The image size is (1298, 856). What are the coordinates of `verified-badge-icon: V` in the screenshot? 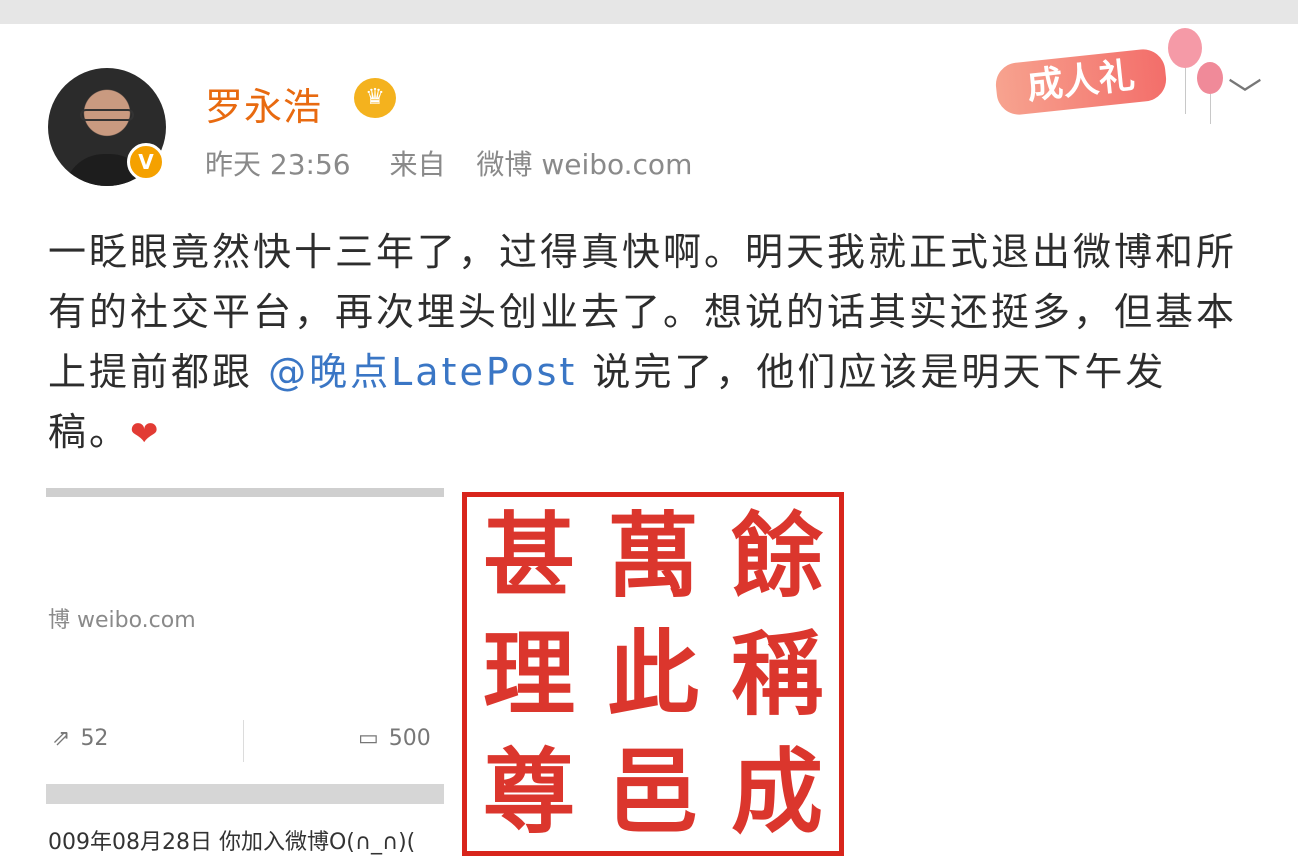 It's located at (146, 162).